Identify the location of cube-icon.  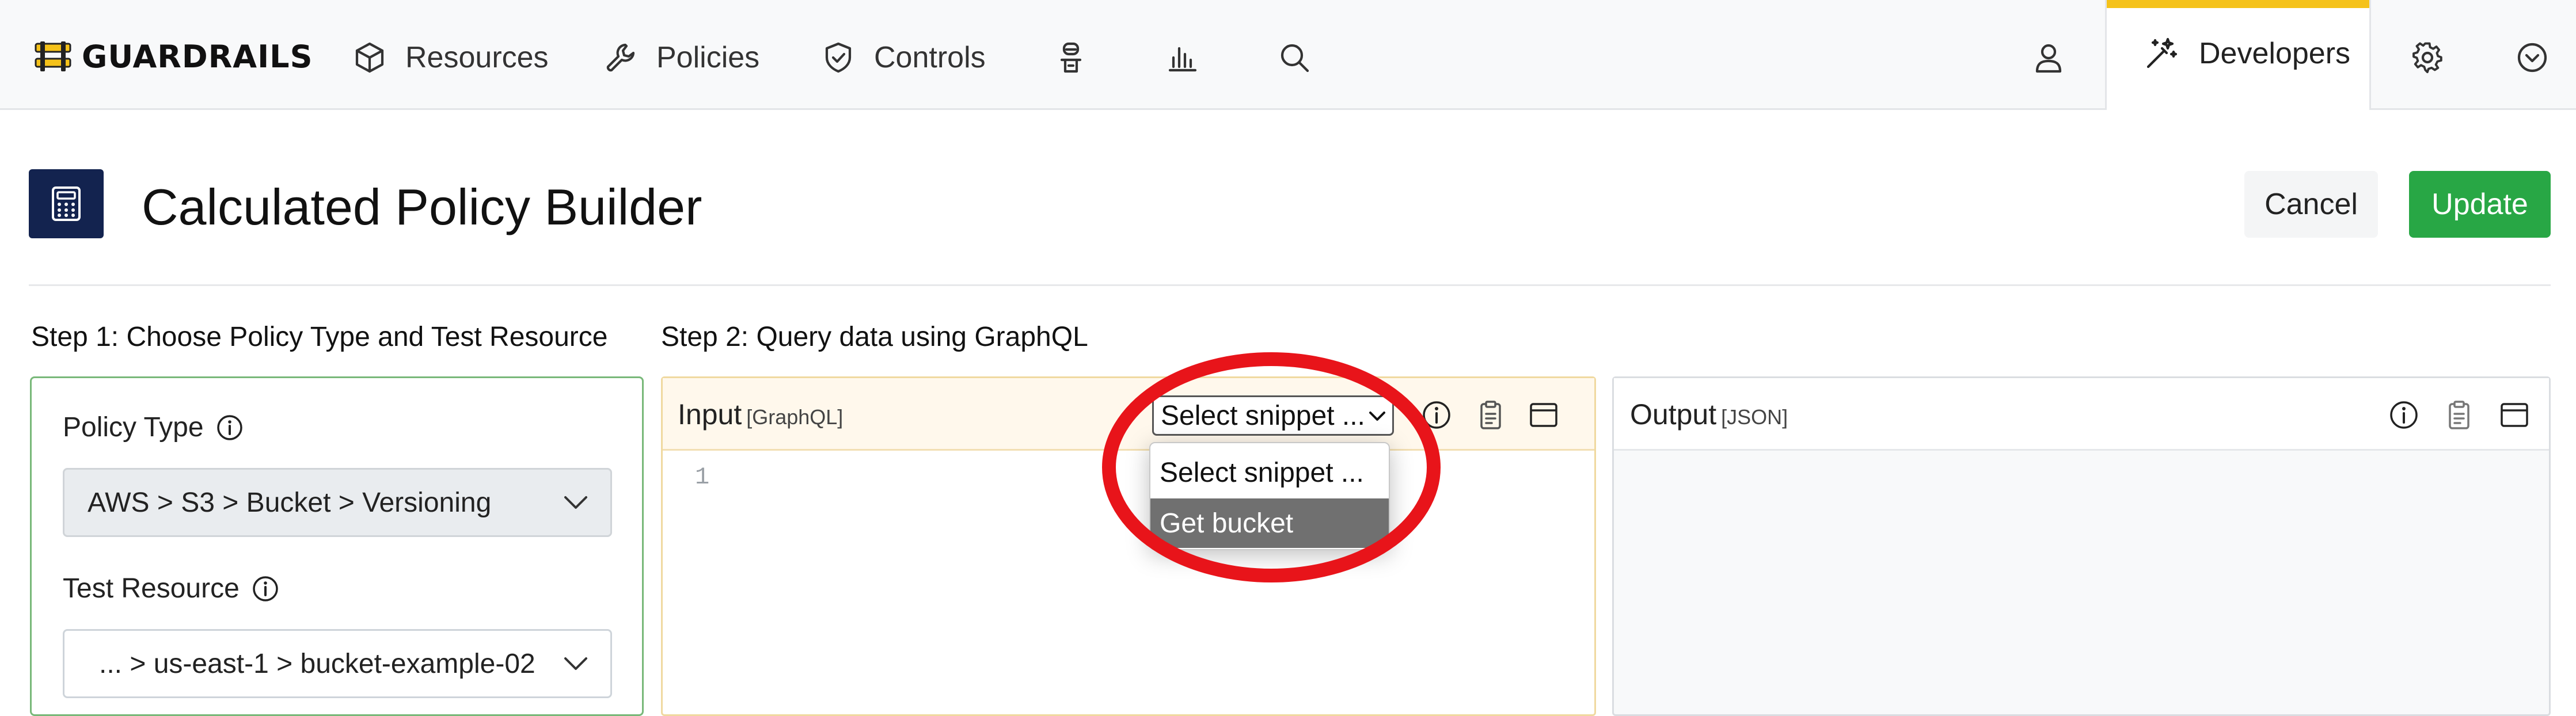
(369, 58).